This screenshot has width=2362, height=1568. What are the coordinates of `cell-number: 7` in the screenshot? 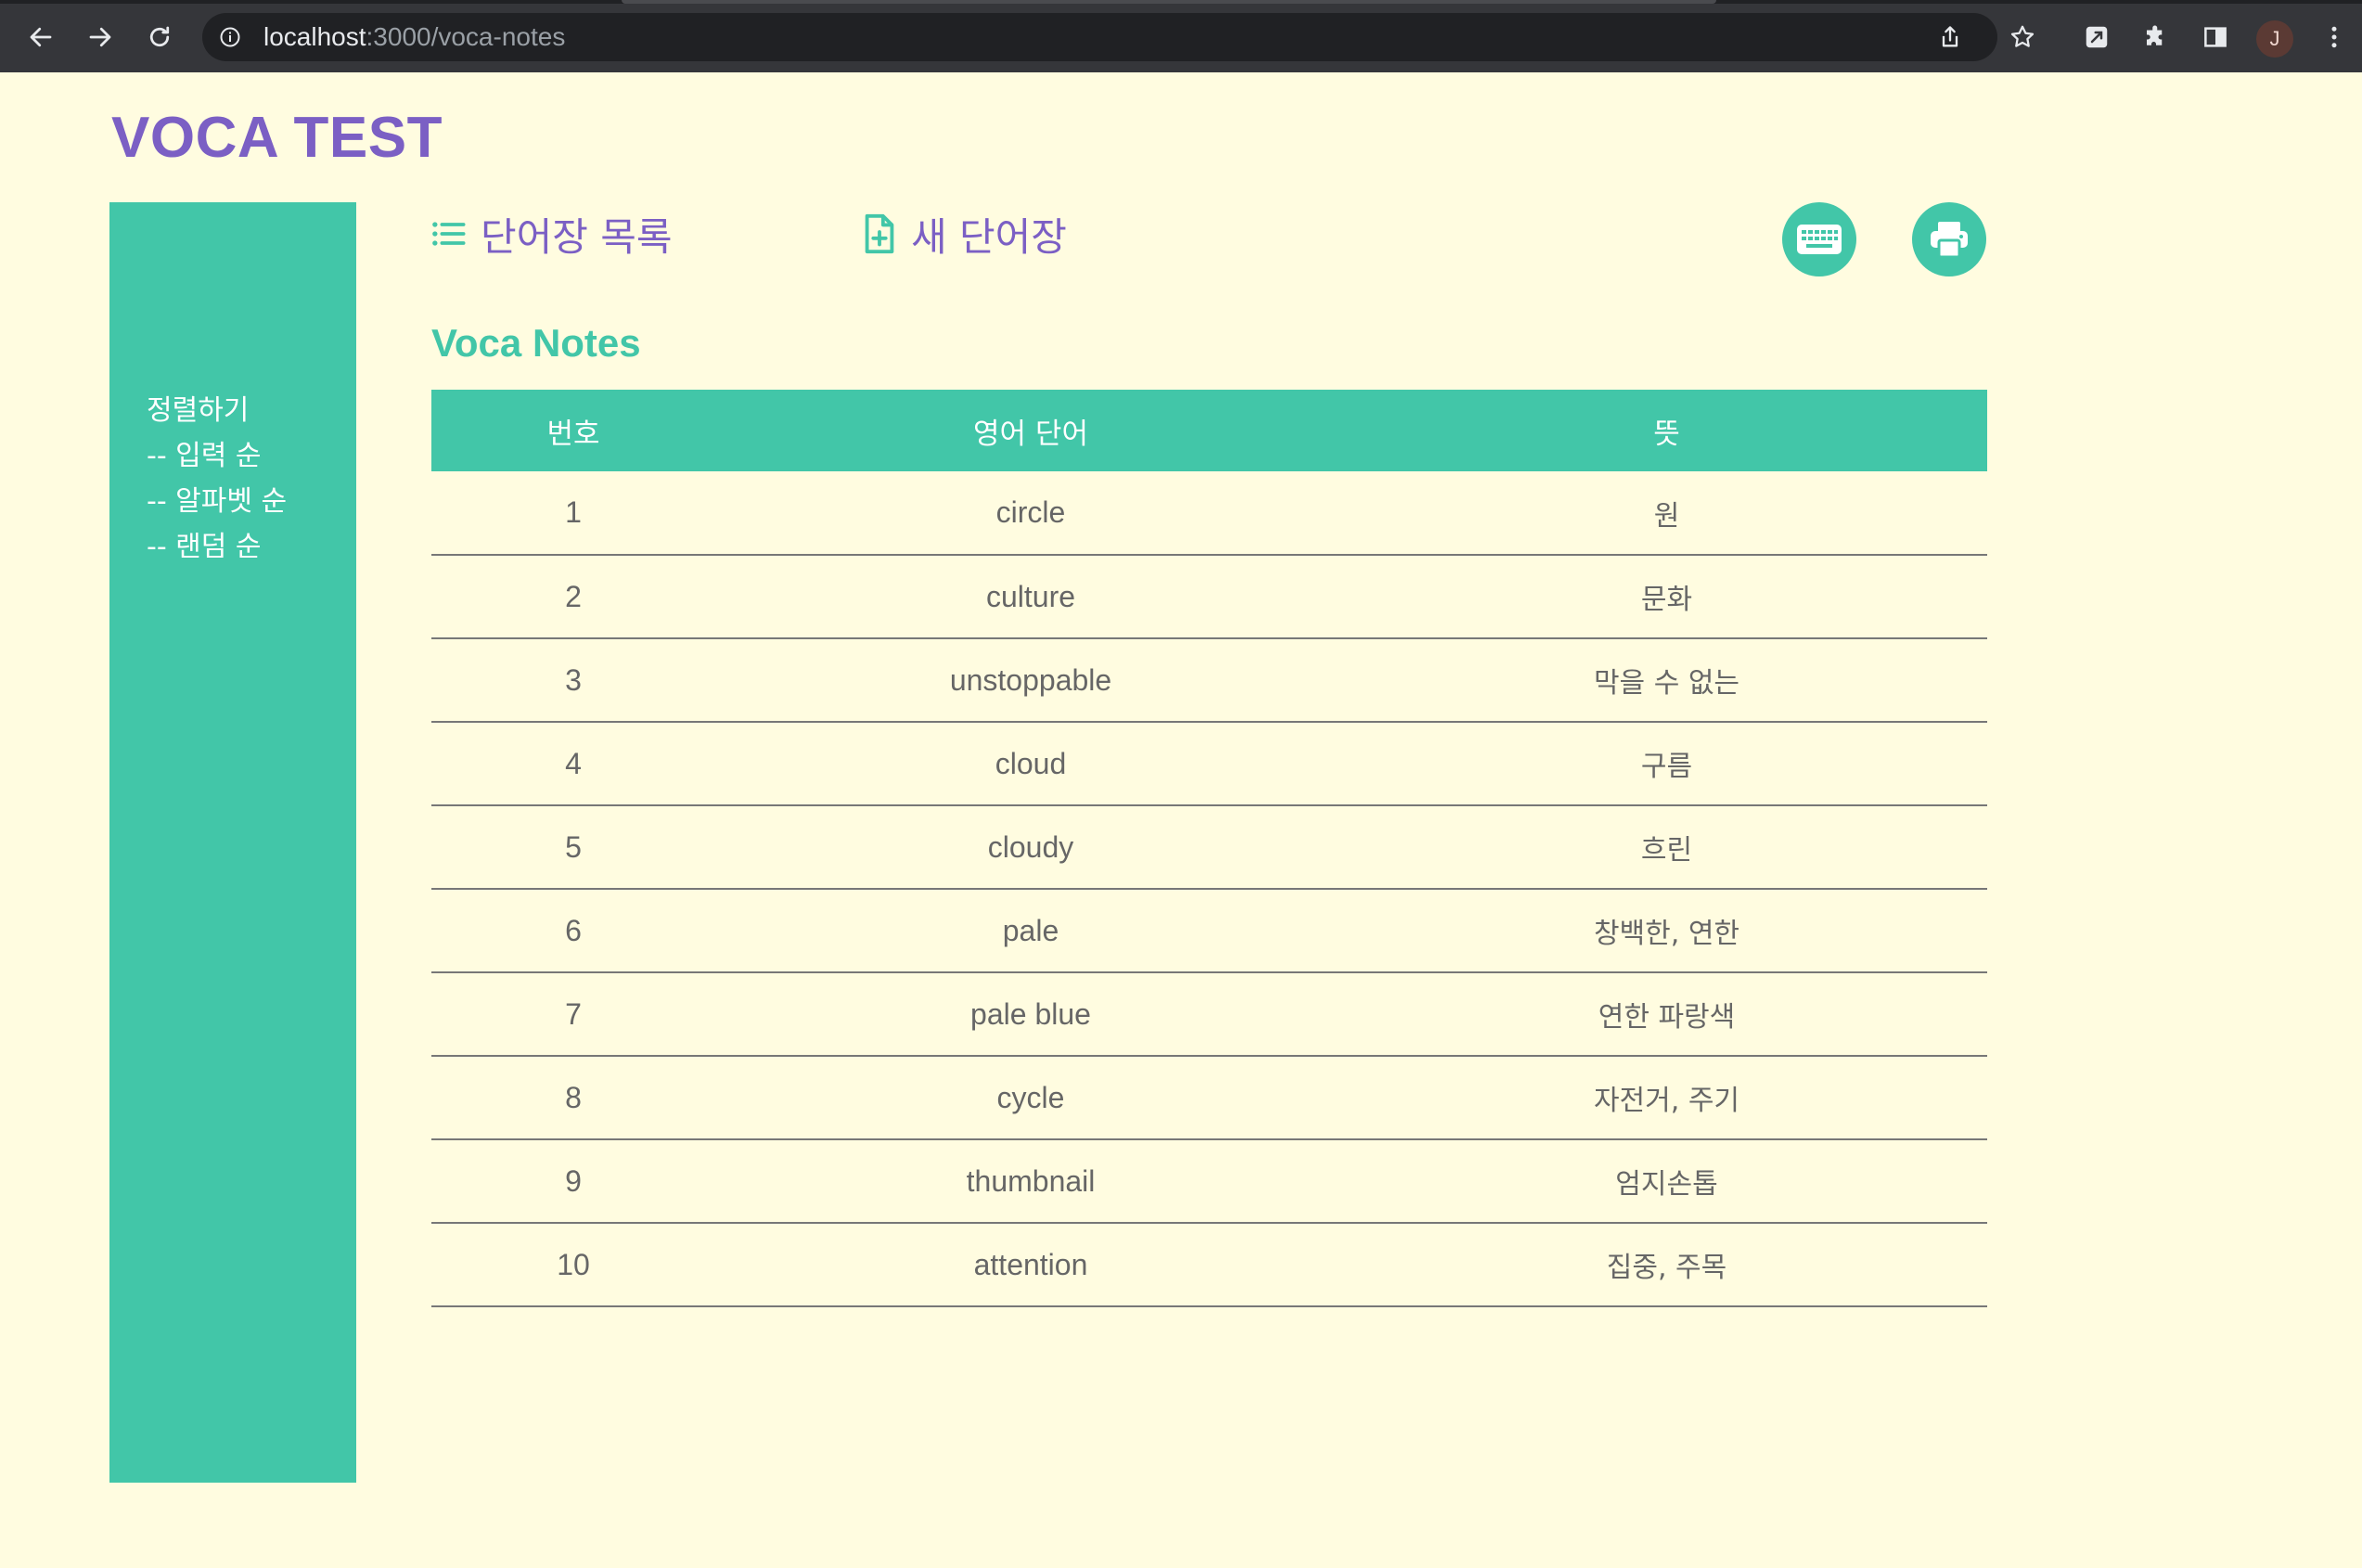 It's located at (573, 1015).